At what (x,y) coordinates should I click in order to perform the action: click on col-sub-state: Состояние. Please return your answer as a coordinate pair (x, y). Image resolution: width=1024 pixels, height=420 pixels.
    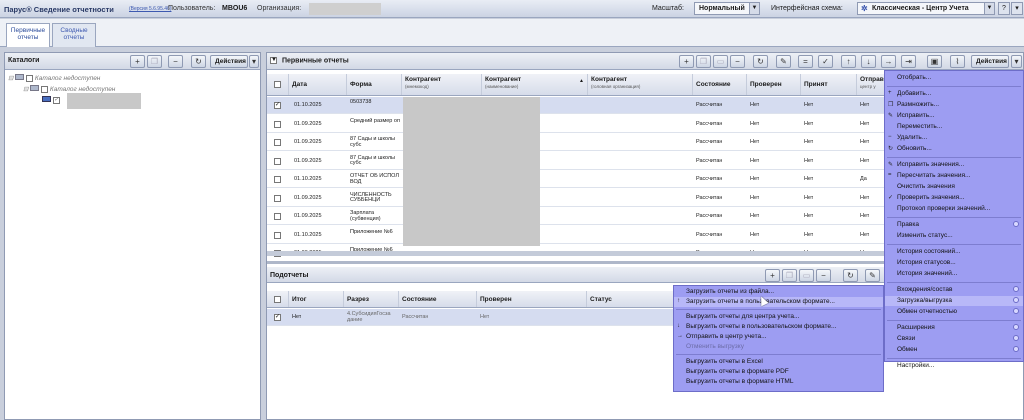
    Looking at the image, I should click on (438, 299).